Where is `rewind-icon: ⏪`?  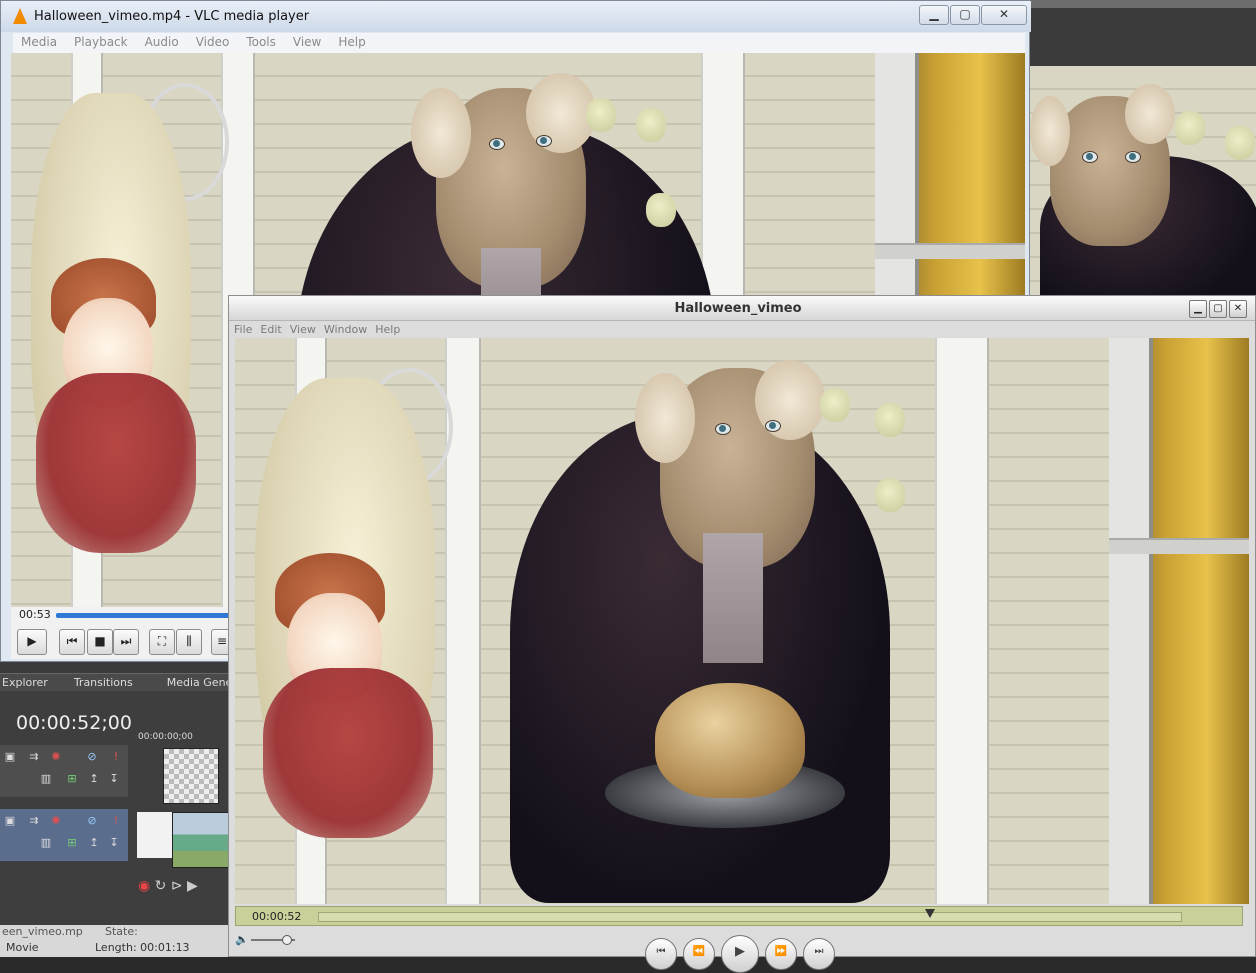
rewind-icon: ⏪ is located at coordinates (699, 951).